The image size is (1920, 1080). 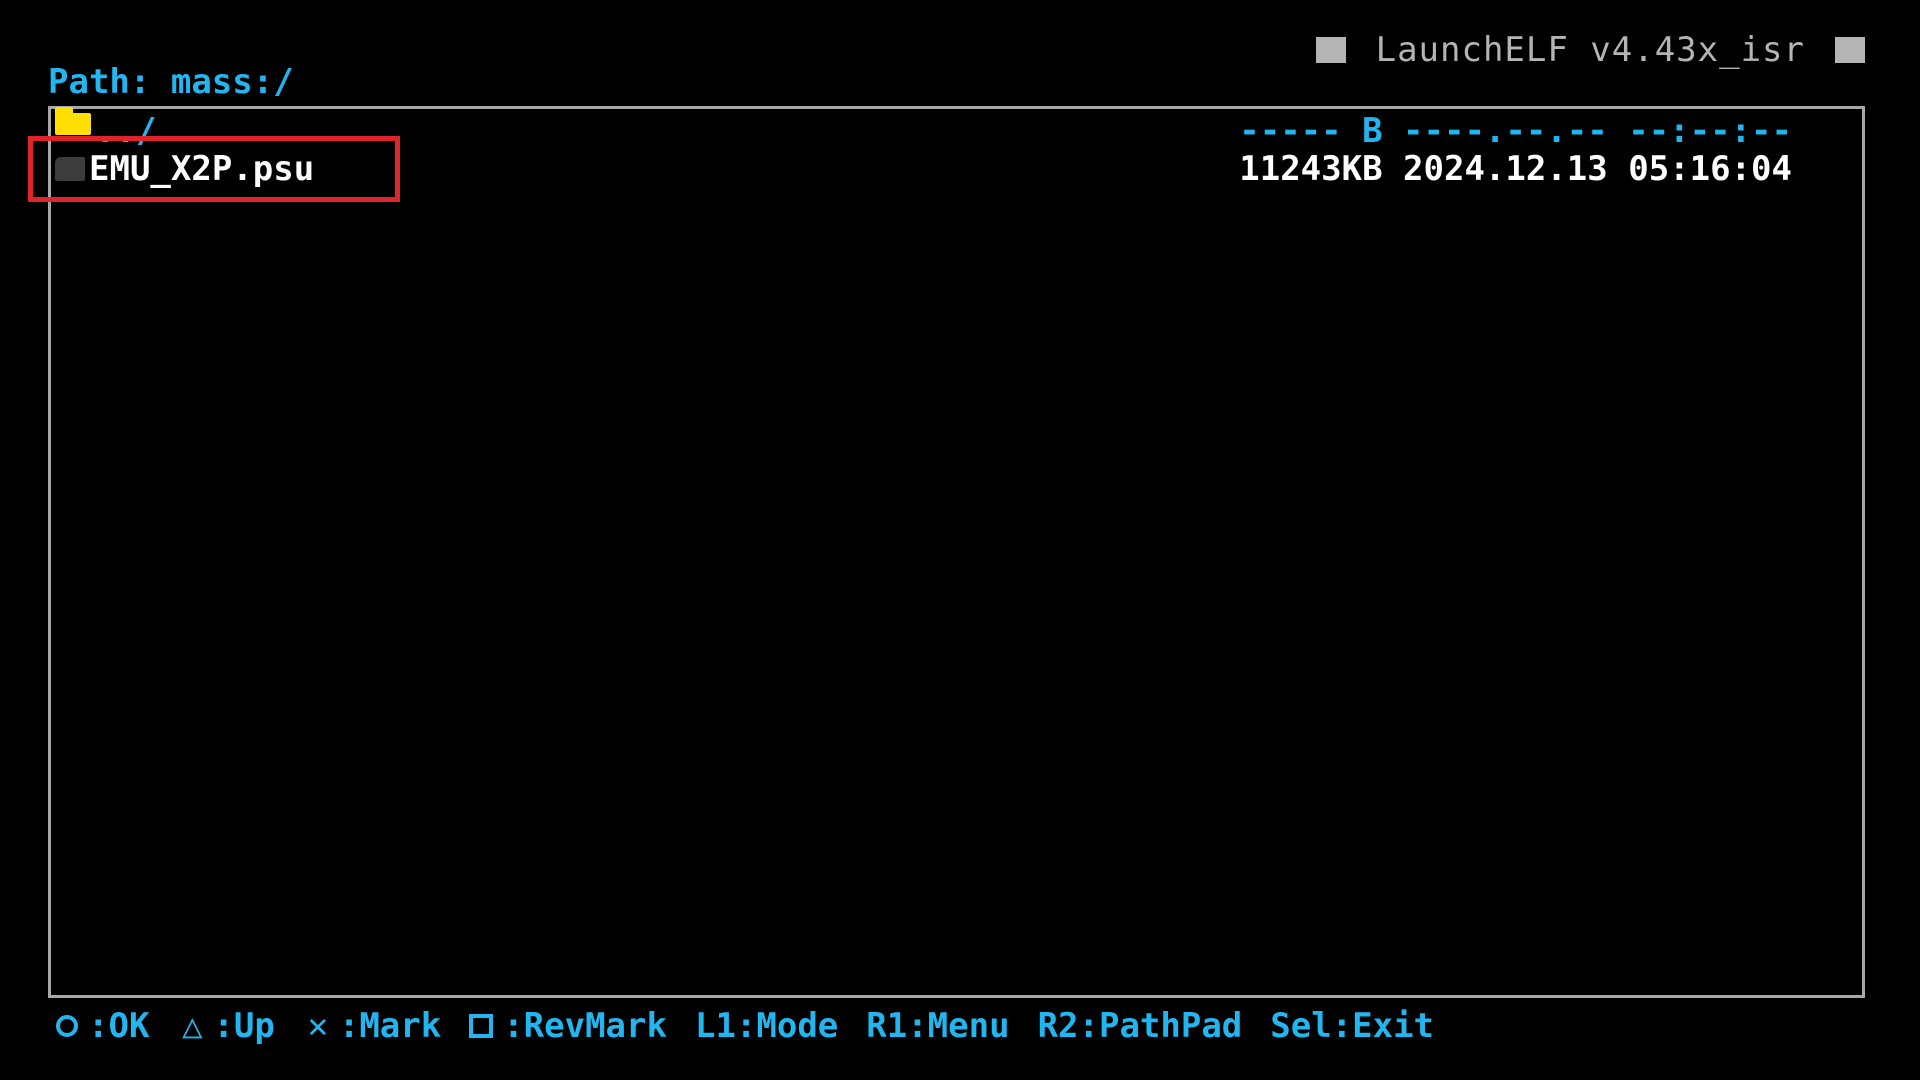 What do you see at coordinates (1850, 50) in the screenshot?
I see `title-right-square-icon` at bounding box center [1850, 50].